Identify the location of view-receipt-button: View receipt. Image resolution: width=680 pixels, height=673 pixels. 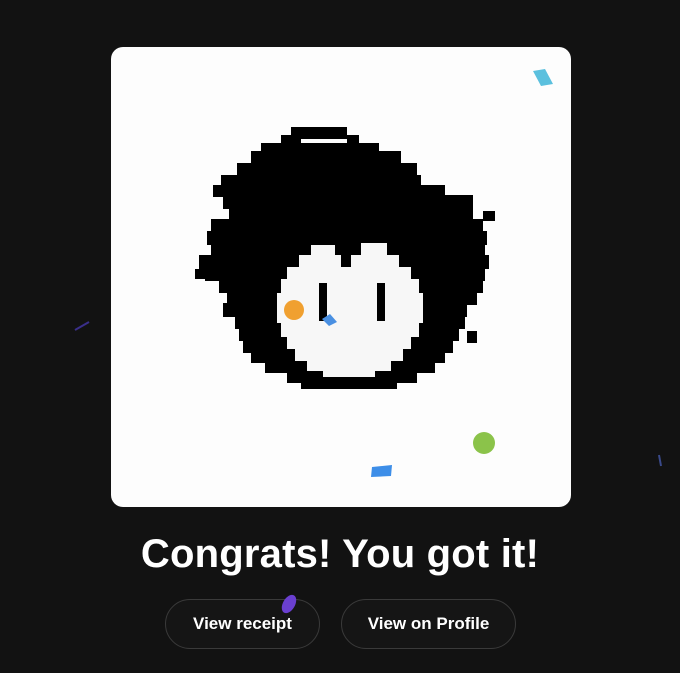
(242, 624).